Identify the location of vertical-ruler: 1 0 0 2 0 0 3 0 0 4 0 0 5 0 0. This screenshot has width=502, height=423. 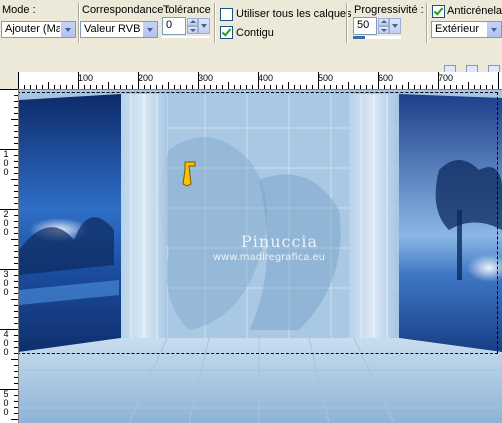
(9, 256).